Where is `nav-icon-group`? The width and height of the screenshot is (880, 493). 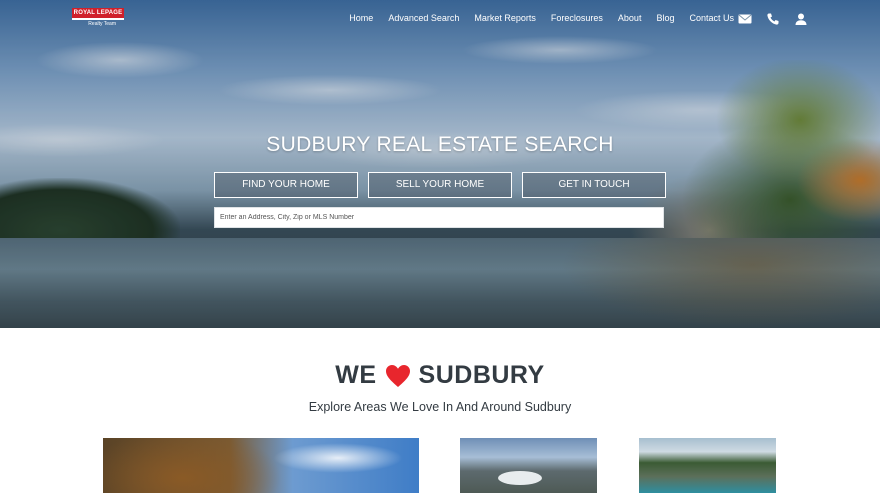 nav-icon-group is located at coordinates (773, 19).